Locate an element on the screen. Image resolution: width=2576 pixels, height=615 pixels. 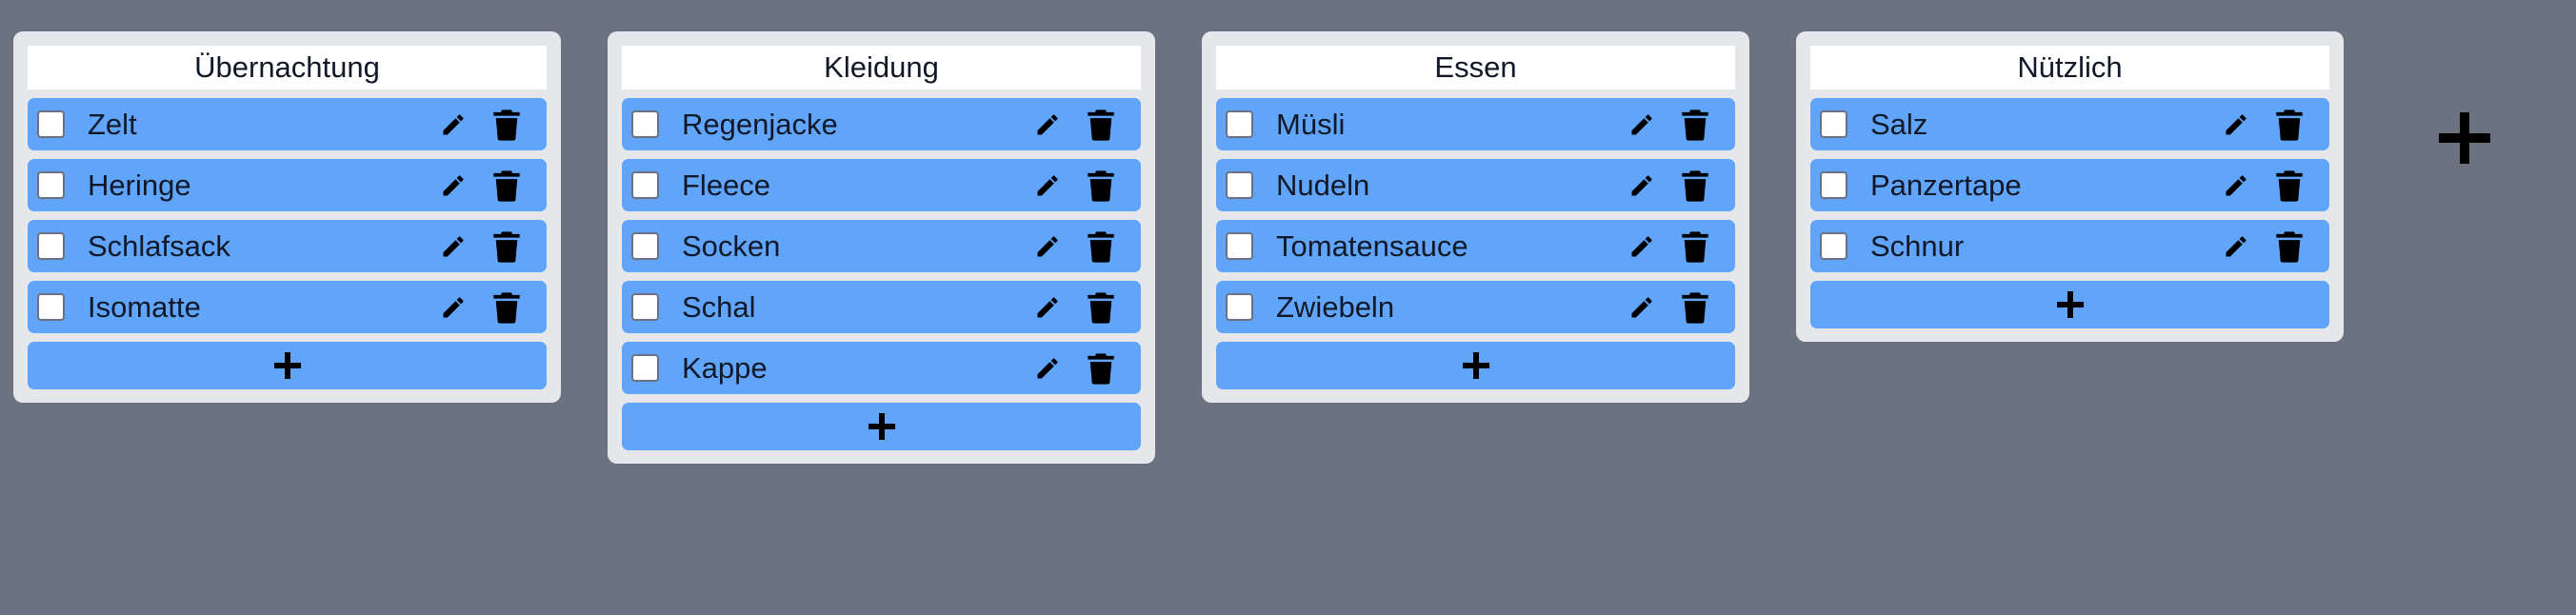
item-label: Schal is located at coordinates (719, 306).